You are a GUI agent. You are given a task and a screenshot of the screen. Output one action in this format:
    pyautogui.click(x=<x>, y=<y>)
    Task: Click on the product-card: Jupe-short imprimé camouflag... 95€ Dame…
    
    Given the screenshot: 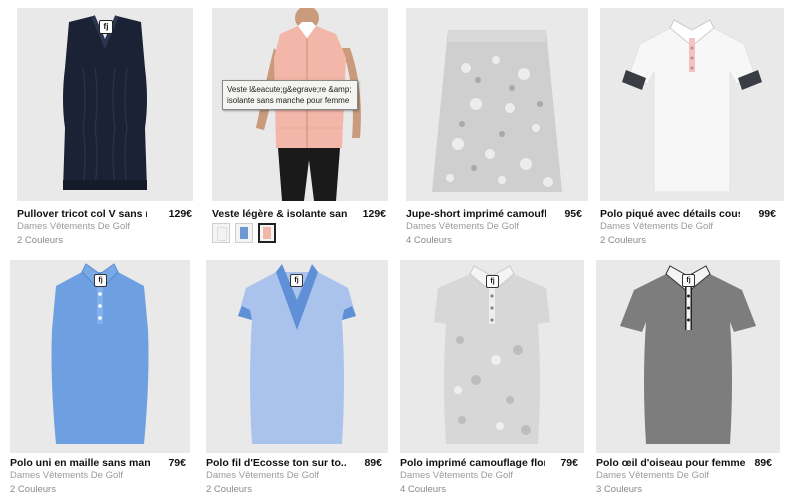 What is the action you would take?
    pyautogui.click(x=500, y=125)
    